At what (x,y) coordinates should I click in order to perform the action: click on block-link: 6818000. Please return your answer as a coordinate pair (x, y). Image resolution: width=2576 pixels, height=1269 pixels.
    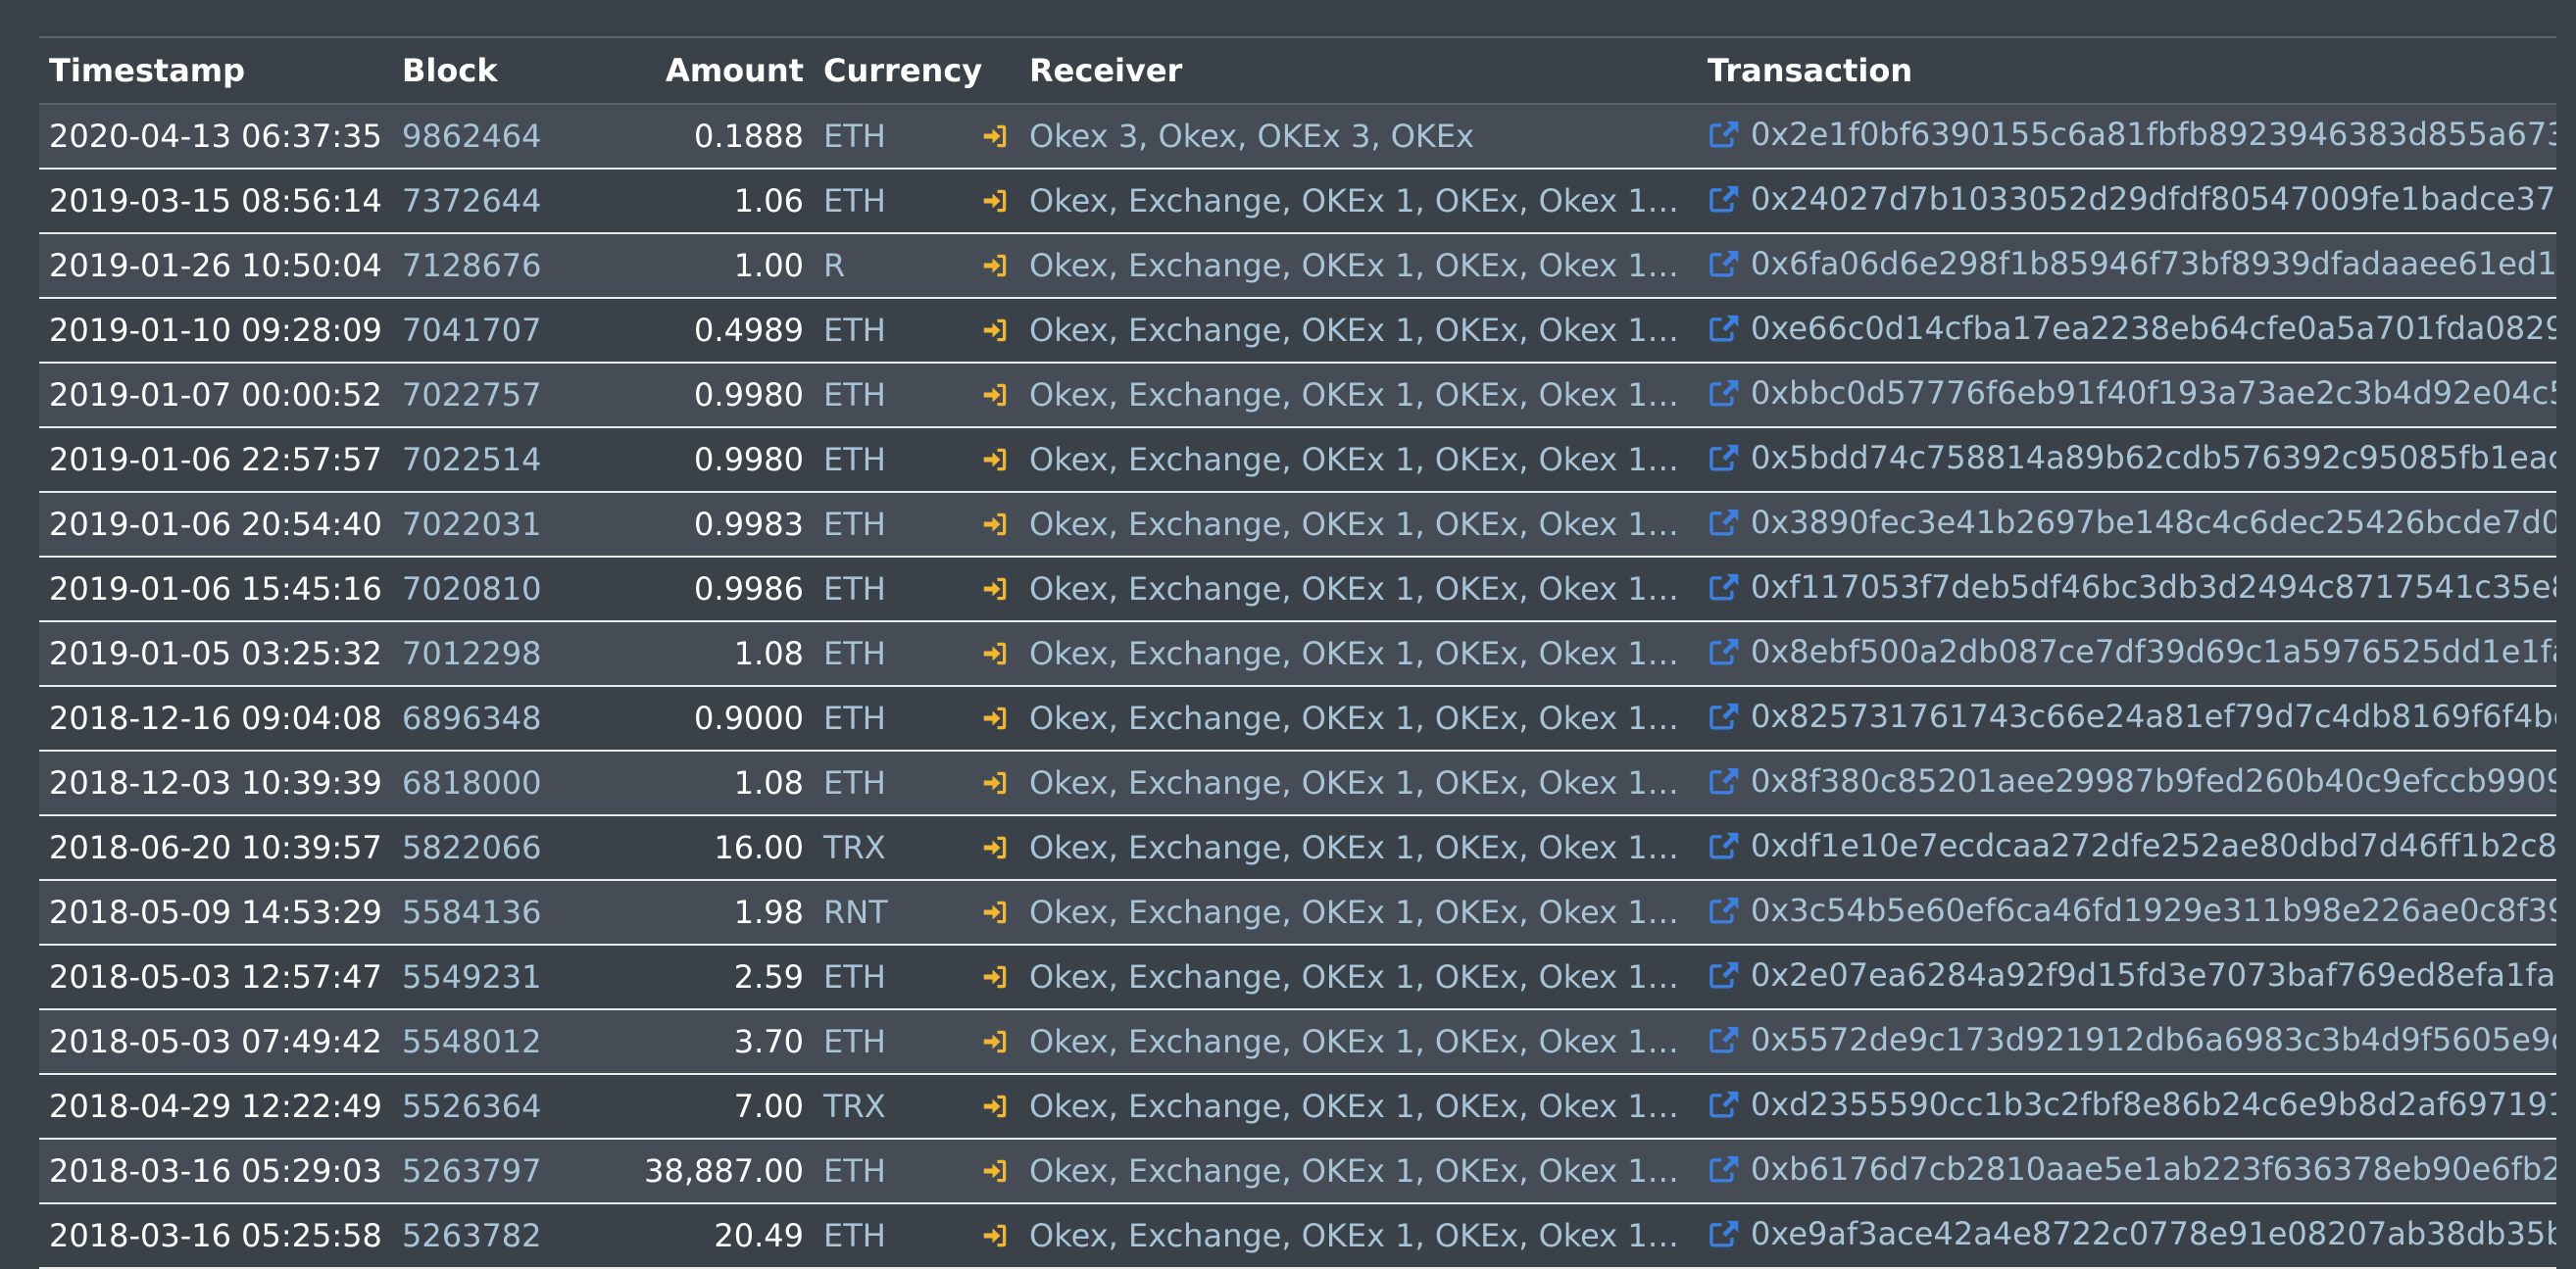
    Looking at the image, I should click on (472, 783).